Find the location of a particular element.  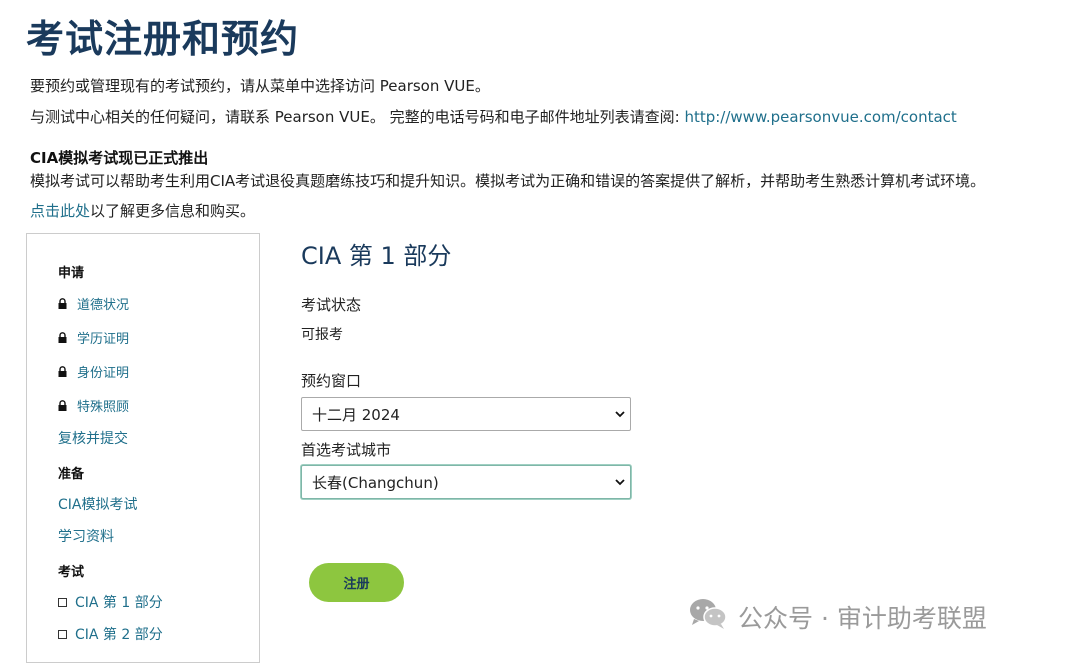

sidebar-item-cia-part-2: CIA 第 2 部分 is located at coordinates (110, 634).